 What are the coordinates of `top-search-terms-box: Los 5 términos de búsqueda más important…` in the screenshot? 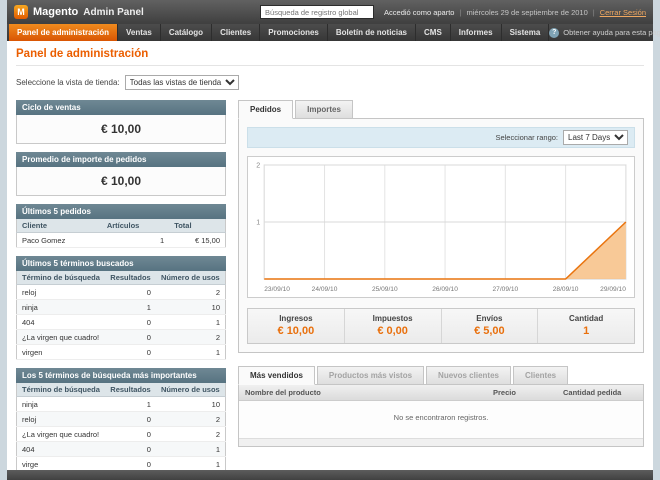 It's located at (121, 419).